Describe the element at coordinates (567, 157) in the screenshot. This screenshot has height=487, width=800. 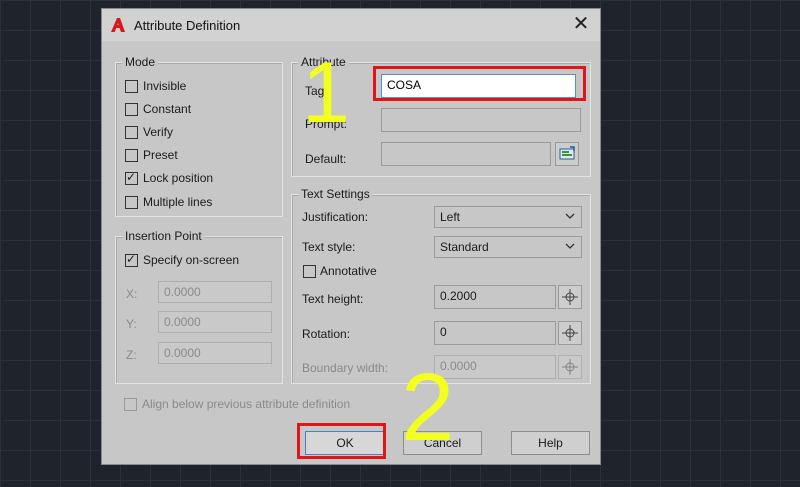
I see `insert-field-icon` at that location.